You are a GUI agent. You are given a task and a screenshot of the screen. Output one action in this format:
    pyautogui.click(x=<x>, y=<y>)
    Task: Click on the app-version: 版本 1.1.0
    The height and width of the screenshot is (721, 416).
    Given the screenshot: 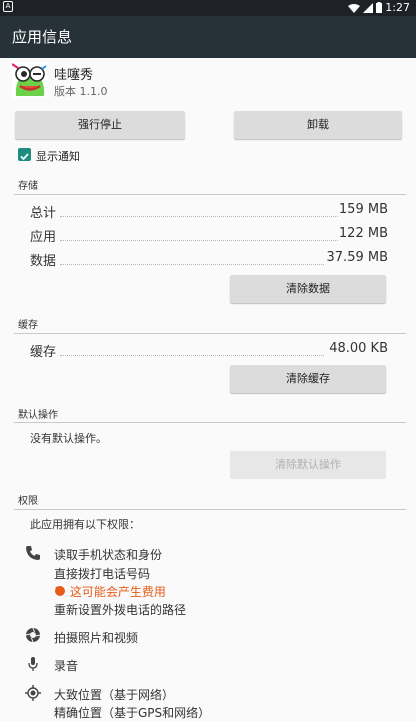 What is the action you would take?
    pyautogui.click(x=81, y=91)
    